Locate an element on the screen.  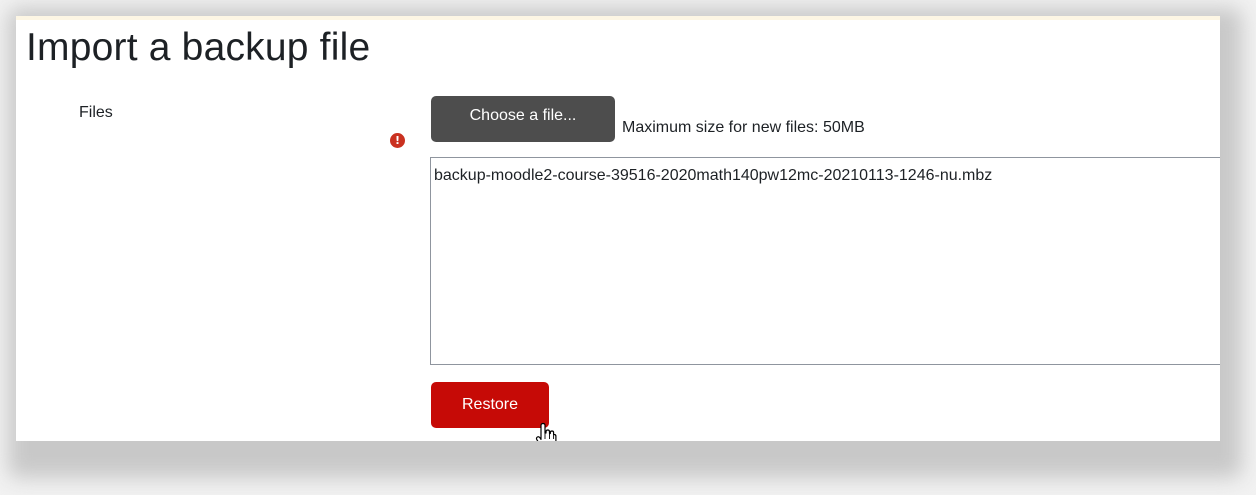
page-title: Import a backup file is located at coordinates (198, 47).